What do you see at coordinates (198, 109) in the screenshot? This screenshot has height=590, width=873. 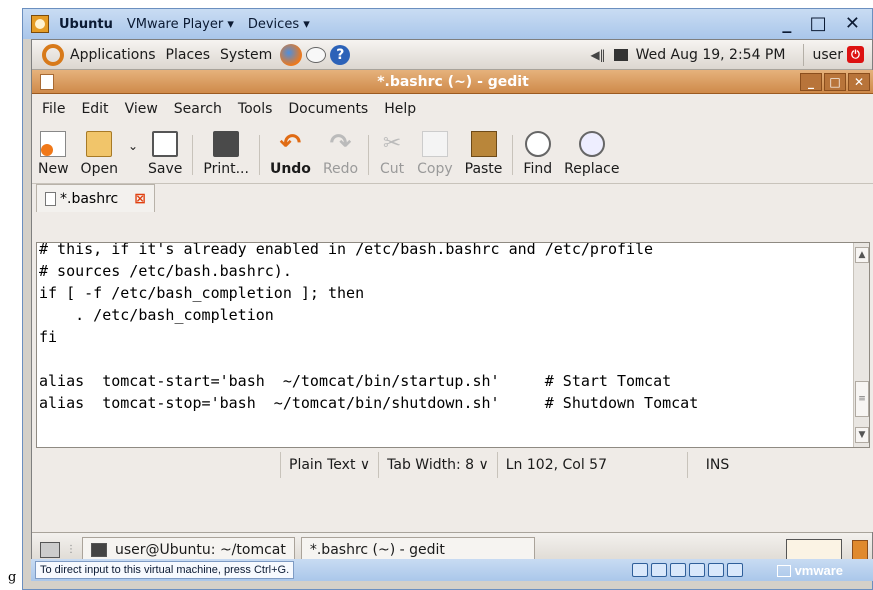 I see `menu-search: Search` at bounding box center [198, 109].